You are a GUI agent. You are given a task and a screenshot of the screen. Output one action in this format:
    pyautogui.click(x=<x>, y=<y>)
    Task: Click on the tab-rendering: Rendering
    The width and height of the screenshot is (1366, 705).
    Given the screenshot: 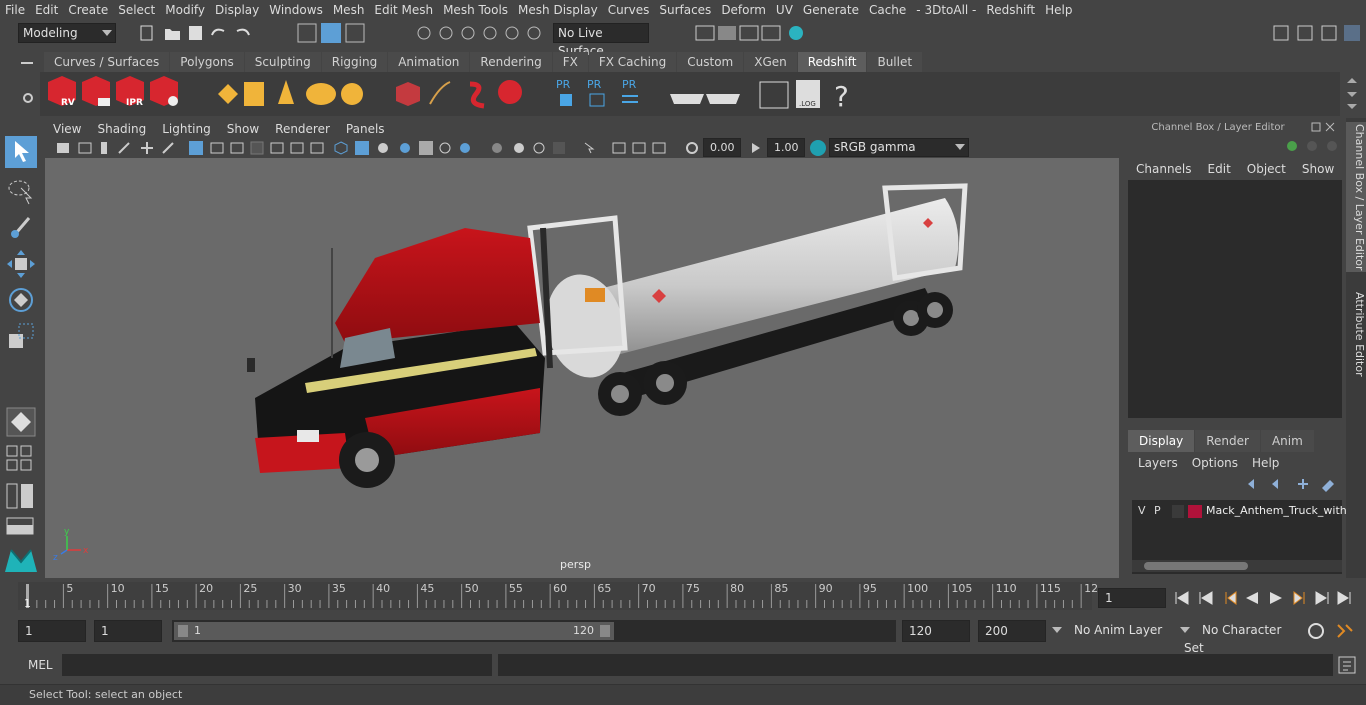 What is the action you would take?
    pyautogui.click(x=511, y=62)
    